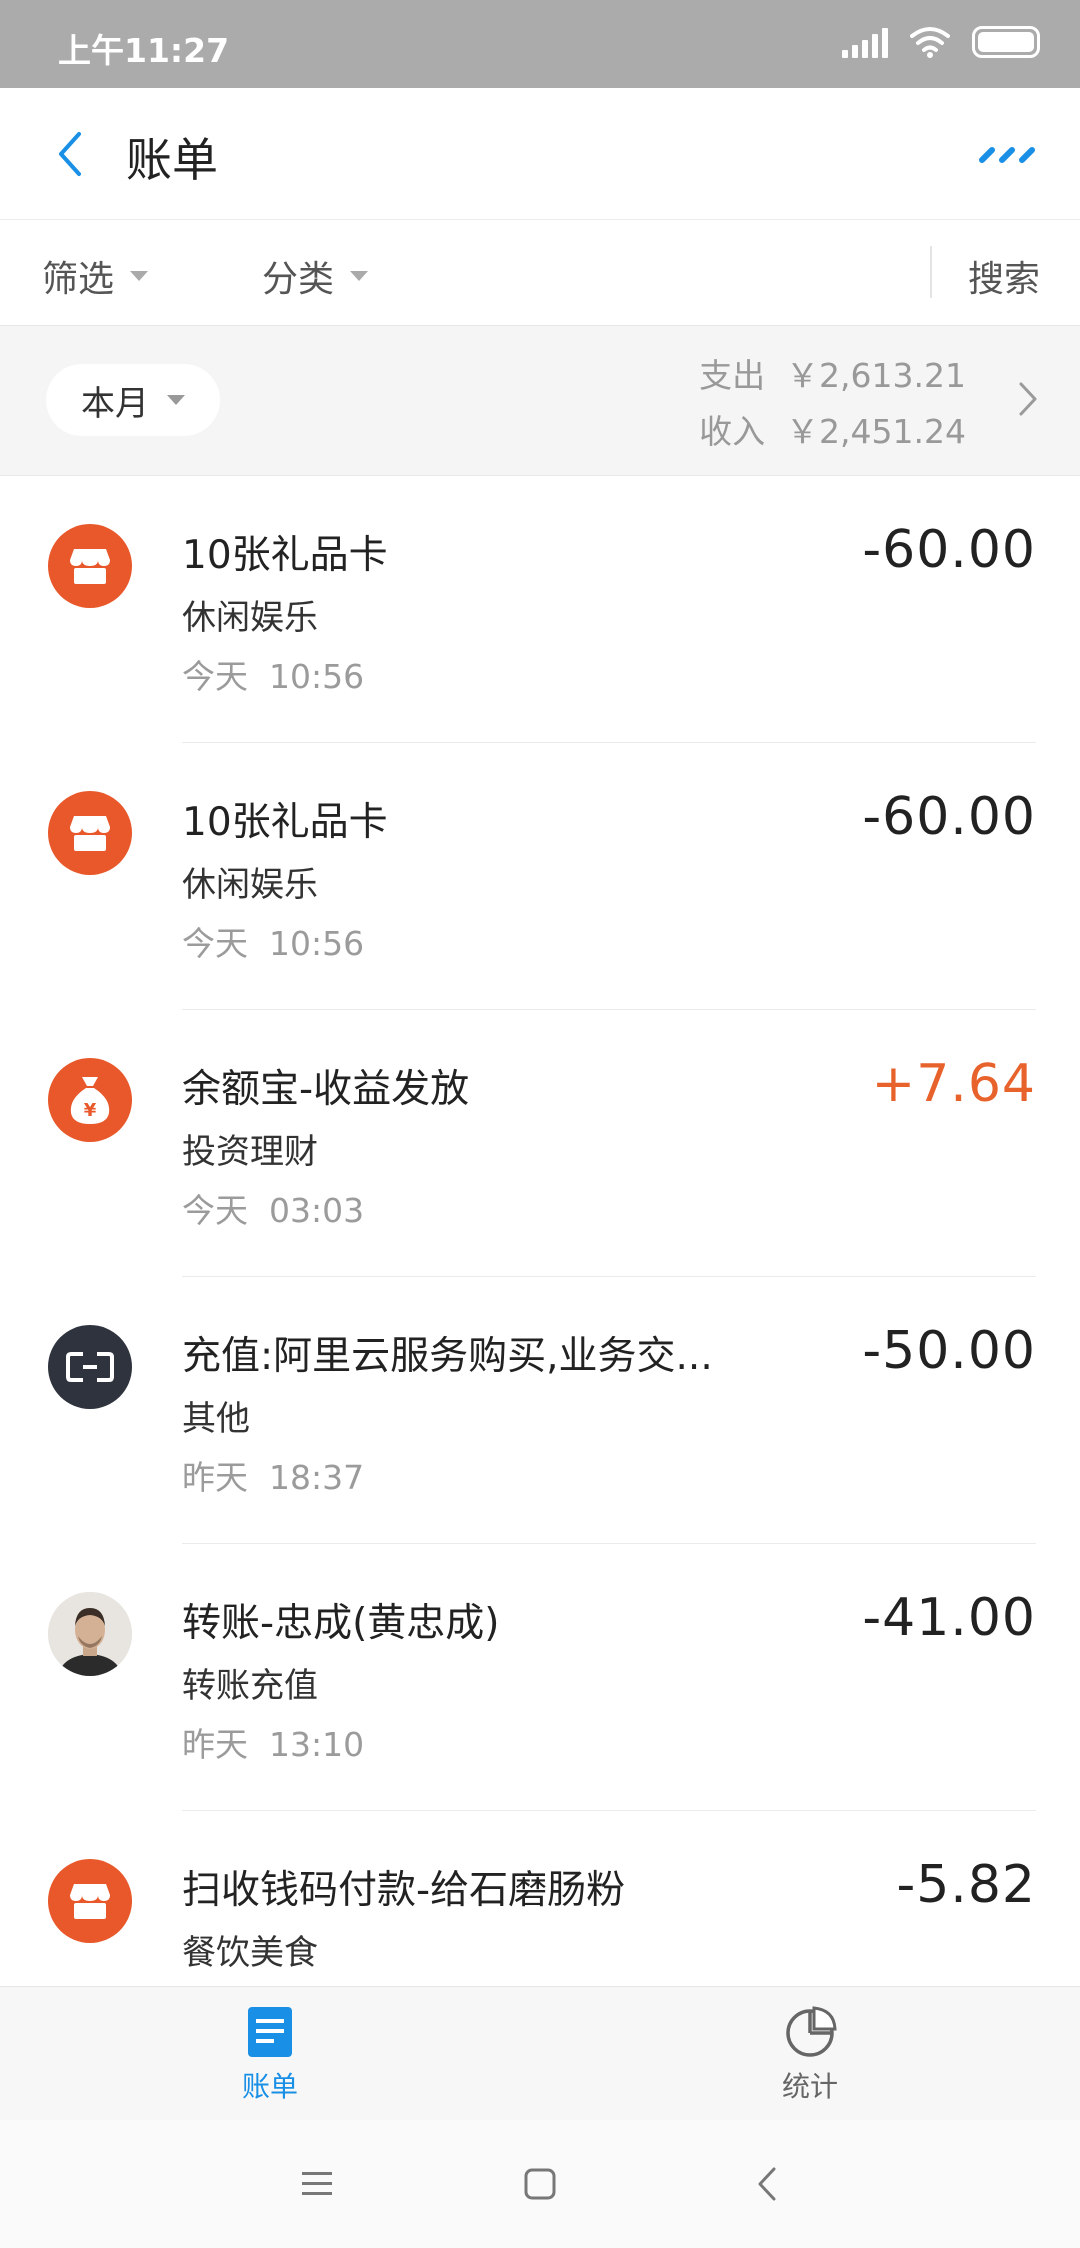 The image size is (1080, 2248). Describe the element at coordinates (732, 431) in the screenshot. I see `income-label: 收入` at that location.